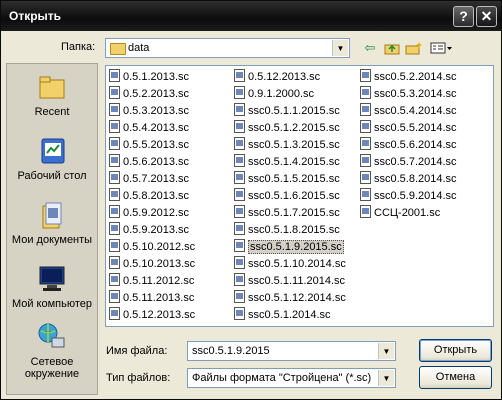 This screenshot has height=400, width=502. Describe the element at coordinates (287, 179) in the screenshot. I see `file-item: ssc0.5.1.5.2015.sc` at that location.